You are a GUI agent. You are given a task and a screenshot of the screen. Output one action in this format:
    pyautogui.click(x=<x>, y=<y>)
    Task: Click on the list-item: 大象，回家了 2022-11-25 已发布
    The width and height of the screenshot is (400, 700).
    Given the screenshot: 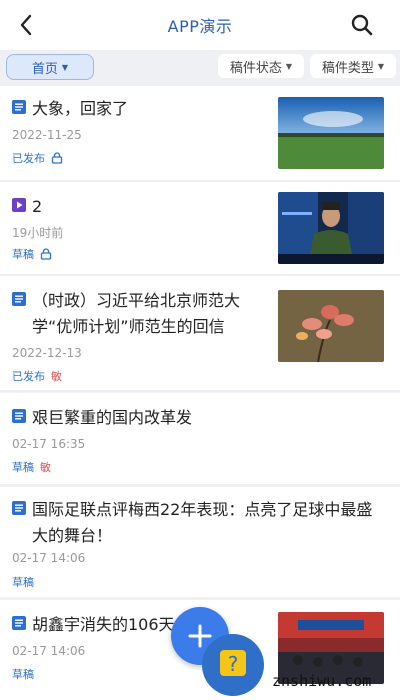 What is the action you would take?
    pyautogui.click(x=200, y=133)
    